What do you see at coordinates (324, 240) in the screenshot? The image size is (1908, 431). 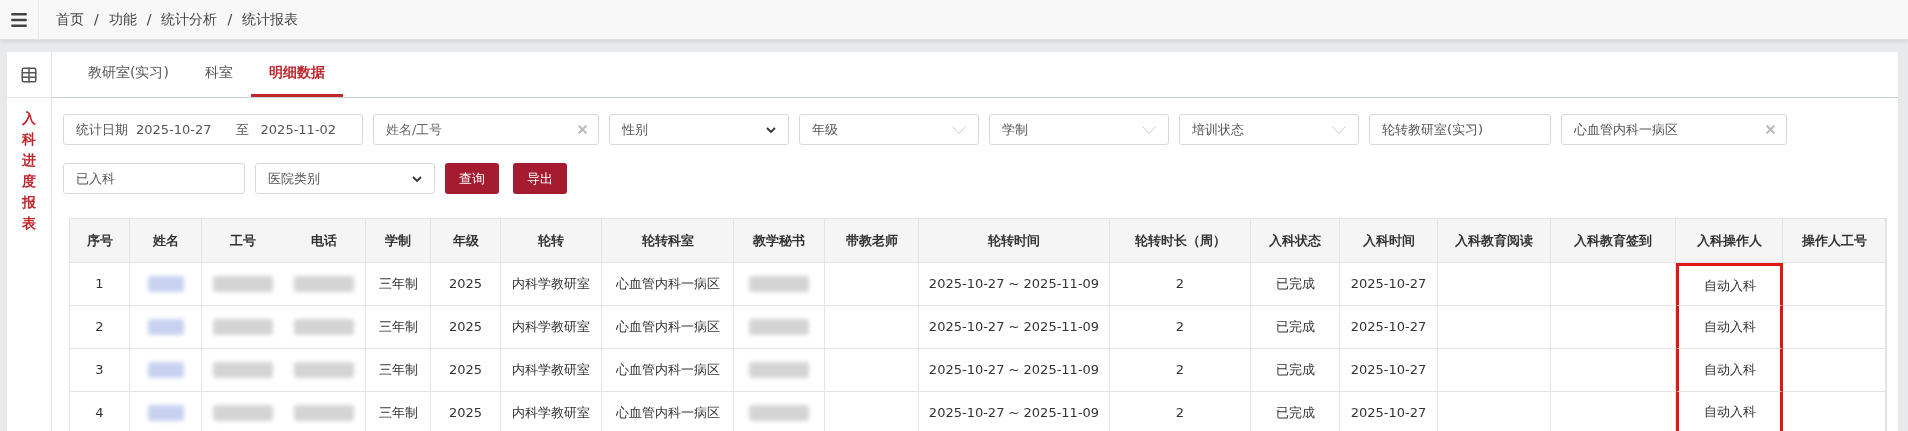 I see `column-header: 电话` at bounding box center [324, 240].